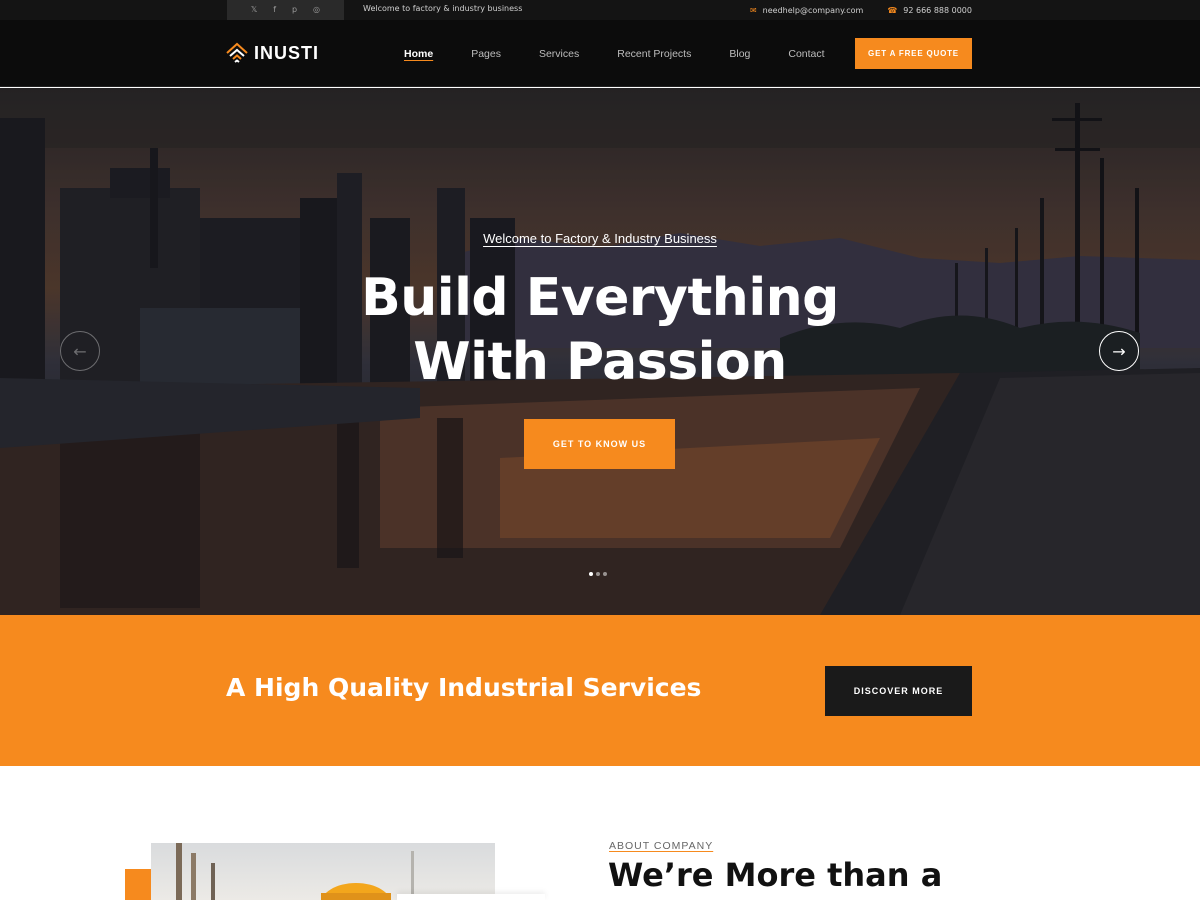 The image size is (1200, 900). I want to click on discover-more-button: DISCOVER MORE, so click(898, 691).